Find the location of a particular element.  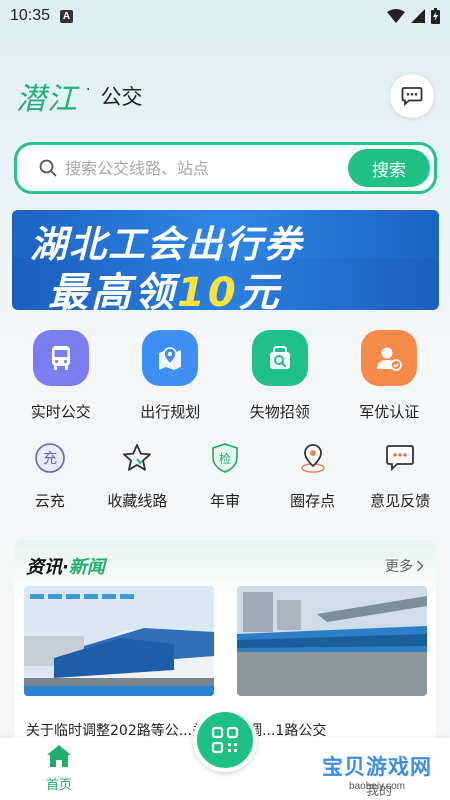

feature-label: 失物招领 is located at coordinates (279, 412).